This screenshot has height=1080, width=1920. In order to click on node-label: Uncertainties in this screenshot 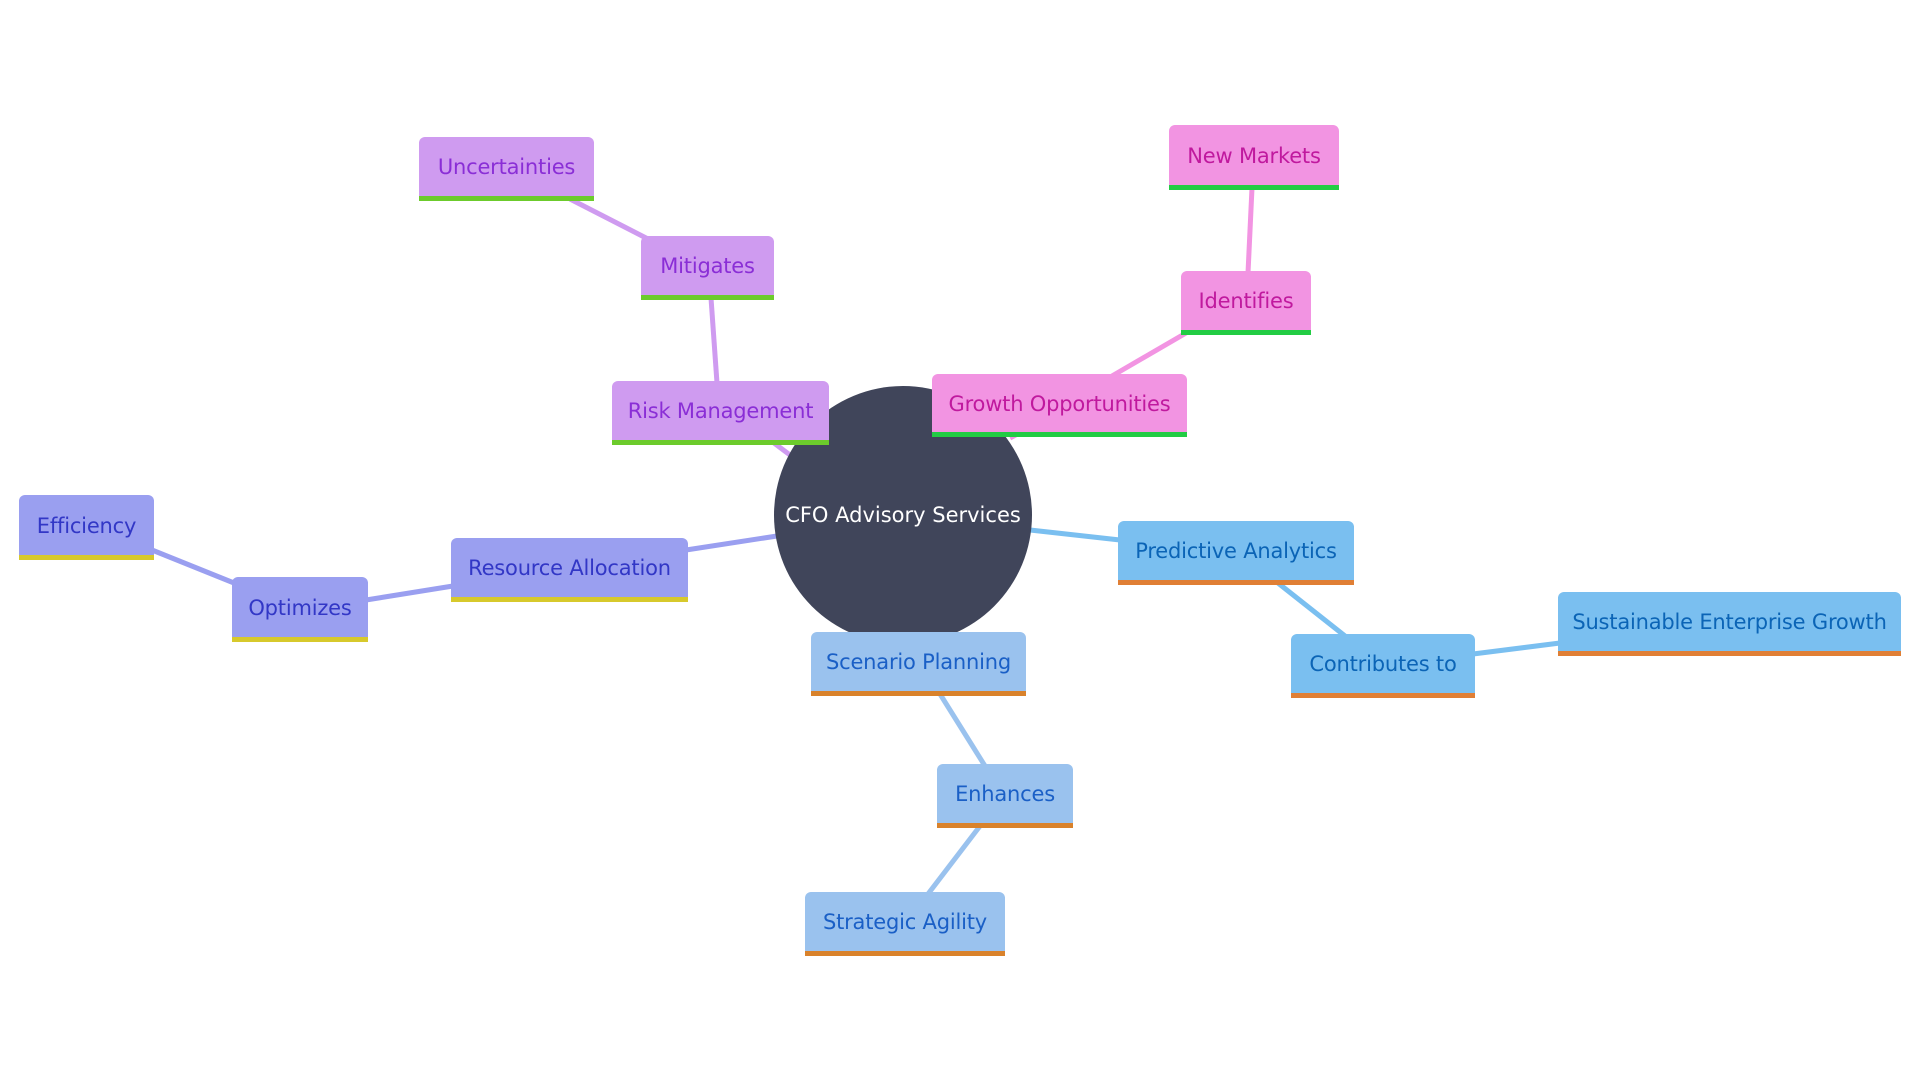, I will do `click(506, 167)`.